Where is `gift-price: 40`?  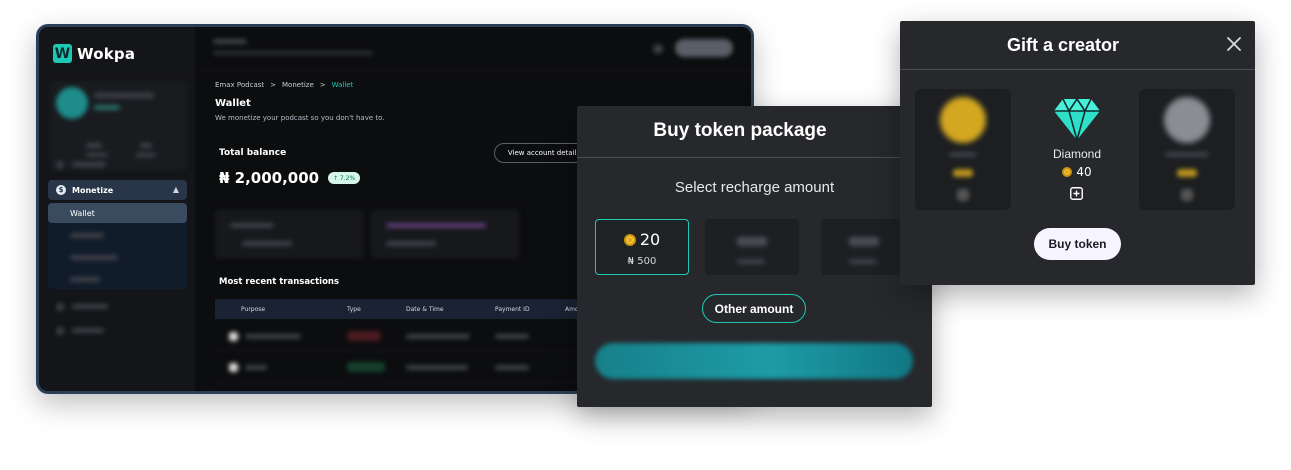
gift-price: 40 is located at coordinates (1084, 172).